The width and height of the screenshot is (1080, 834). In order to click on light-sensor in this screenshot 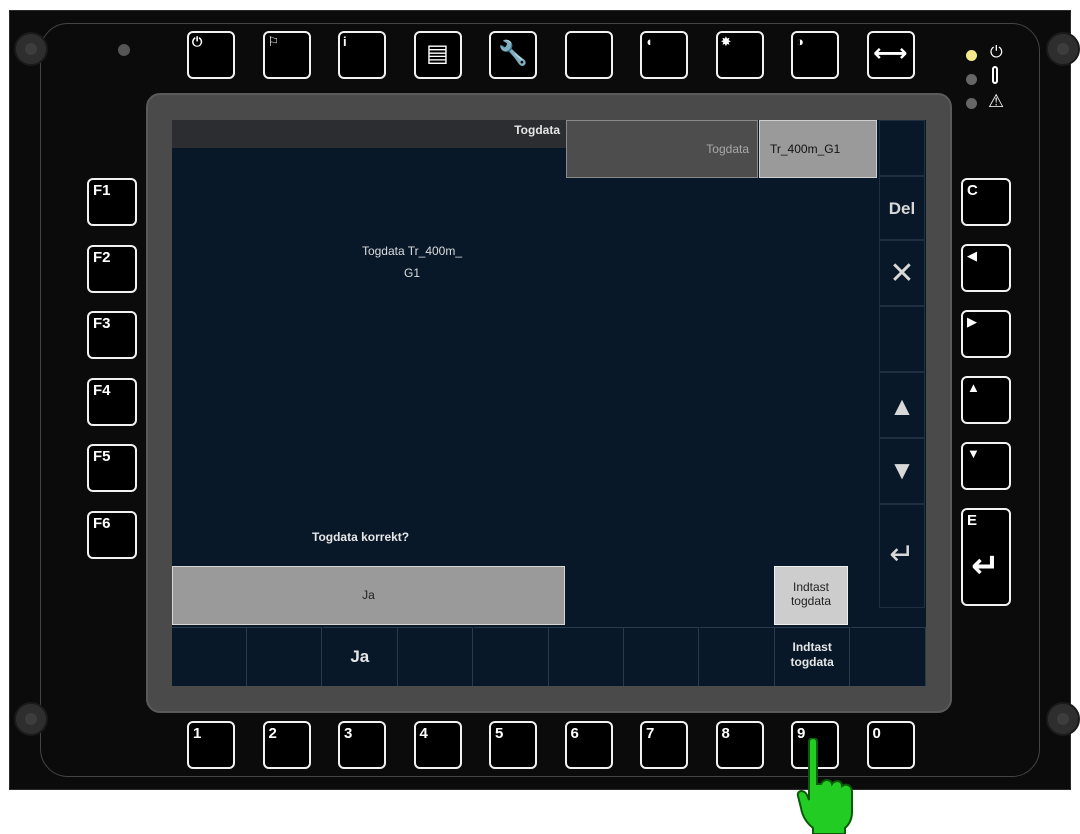, I will do `click(124, 50)`.